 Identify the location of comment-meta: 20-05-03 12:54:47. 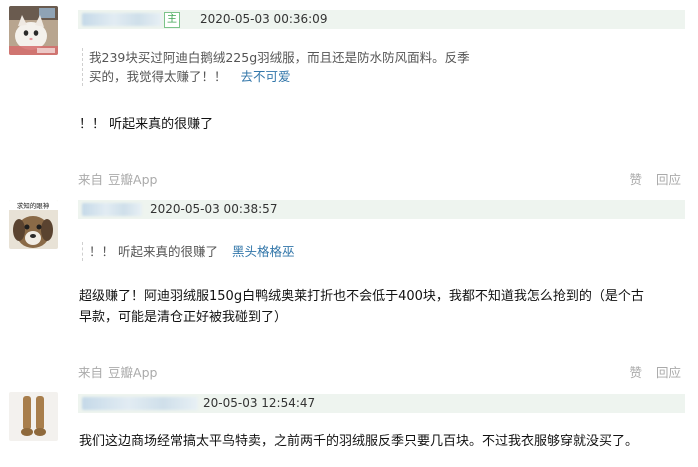
(381, 403).